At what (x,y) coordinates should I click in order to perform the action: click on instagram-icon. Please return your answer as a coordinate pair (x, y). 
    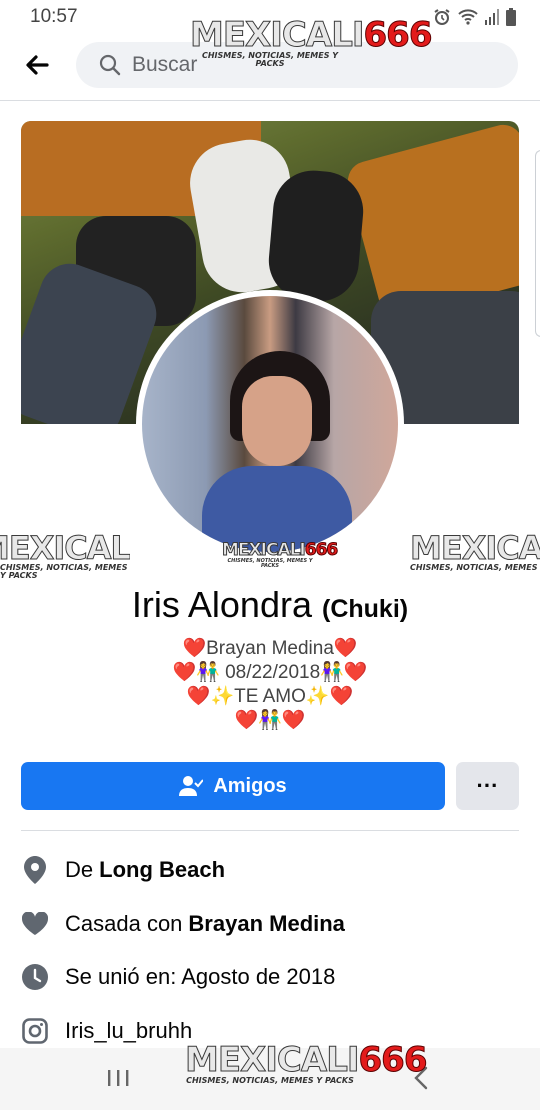
    Looking at the image, I should click on (35, 1031).